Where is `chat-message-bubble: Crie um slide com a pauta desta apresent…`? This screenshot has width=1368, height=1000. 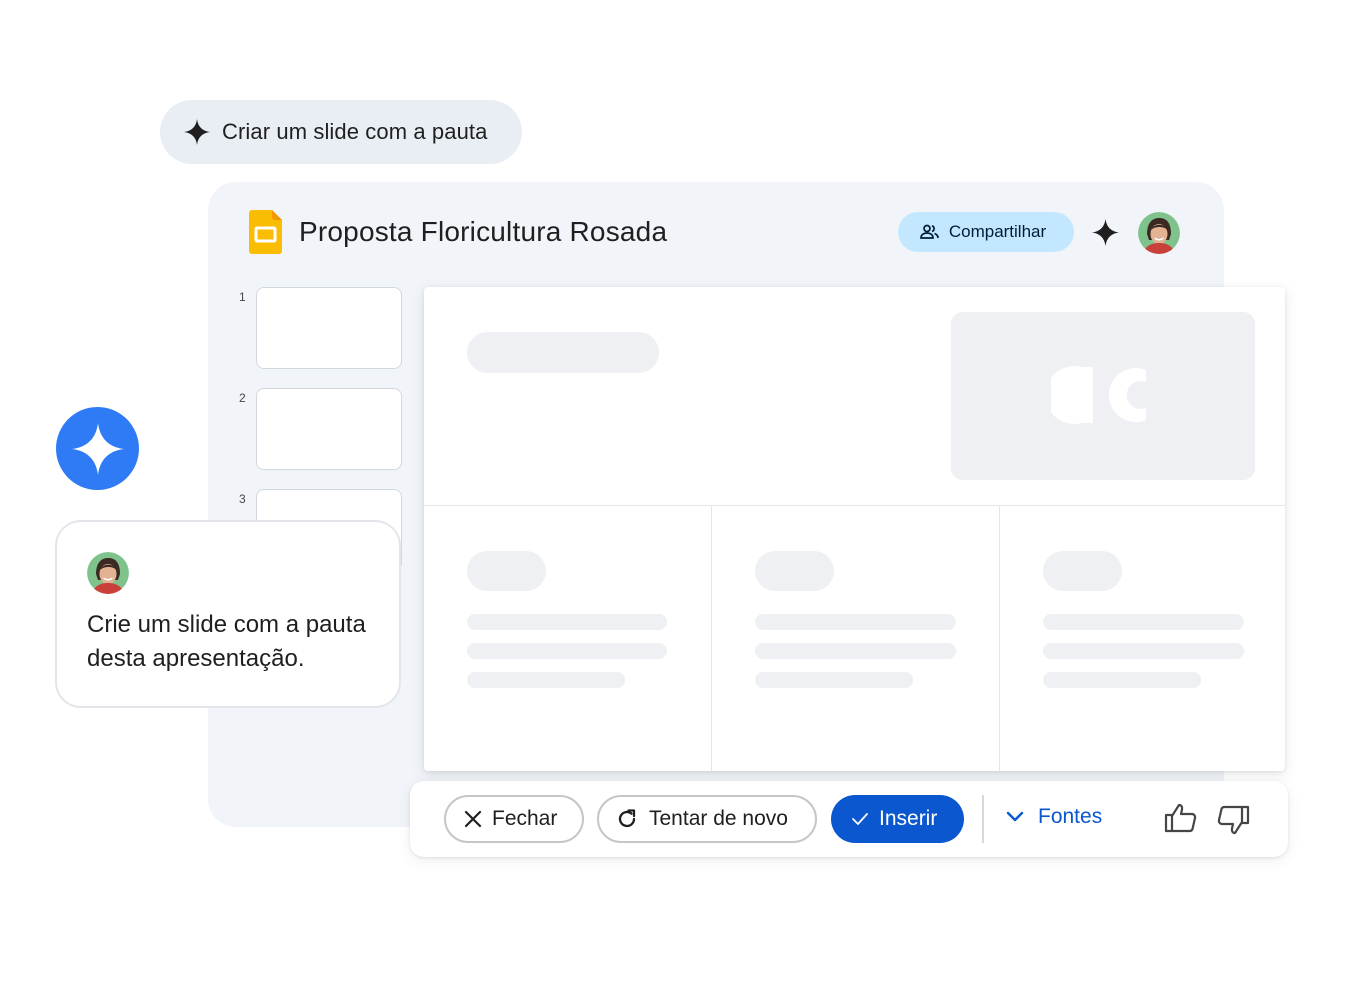
chat-message-bubble: Crie um slide com a pauta desta apresent… is located at coordinates (228, 614).